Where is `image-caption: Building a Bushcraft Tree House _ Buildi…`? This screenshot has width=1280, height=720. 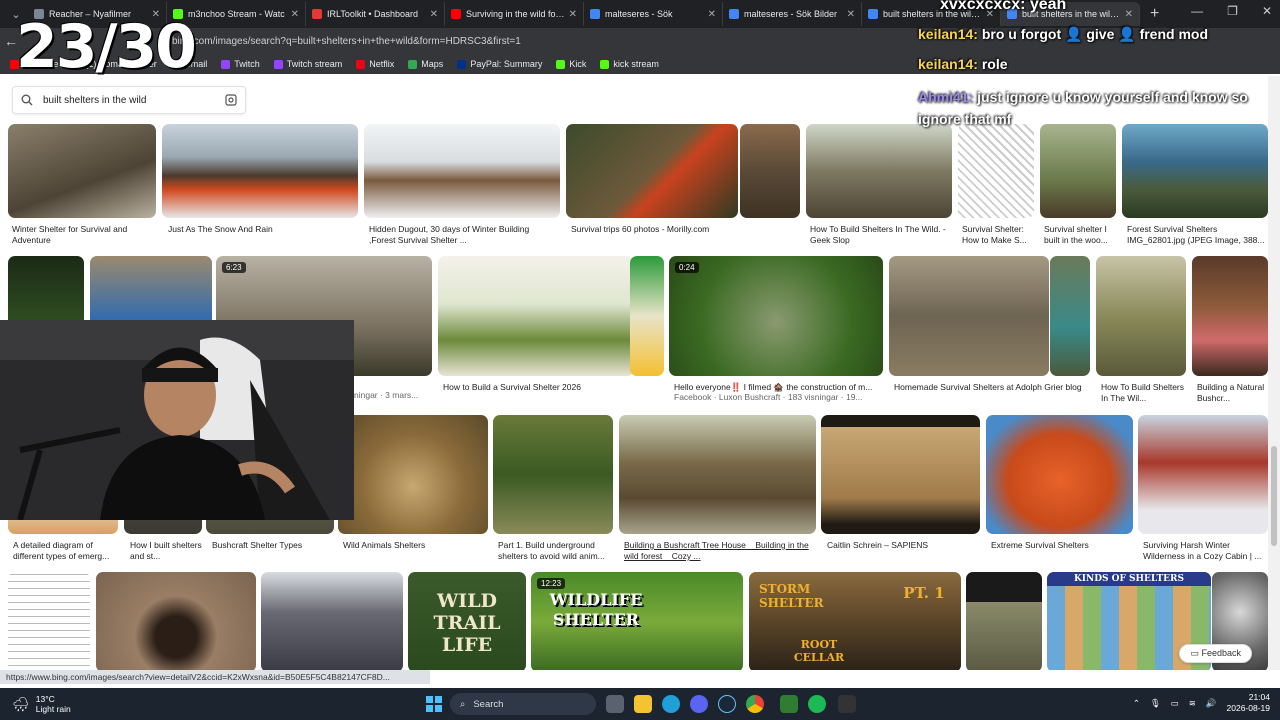
image-caption: Building a Bushcraft Tree House _ Buildi… is located at coordinates (717, 551).